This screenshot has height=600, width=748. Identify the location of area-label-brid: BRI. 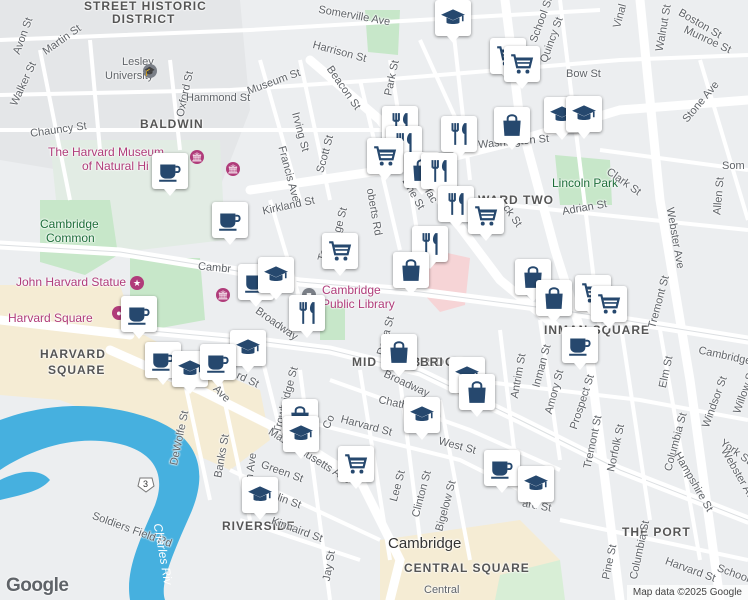
(432, 362).